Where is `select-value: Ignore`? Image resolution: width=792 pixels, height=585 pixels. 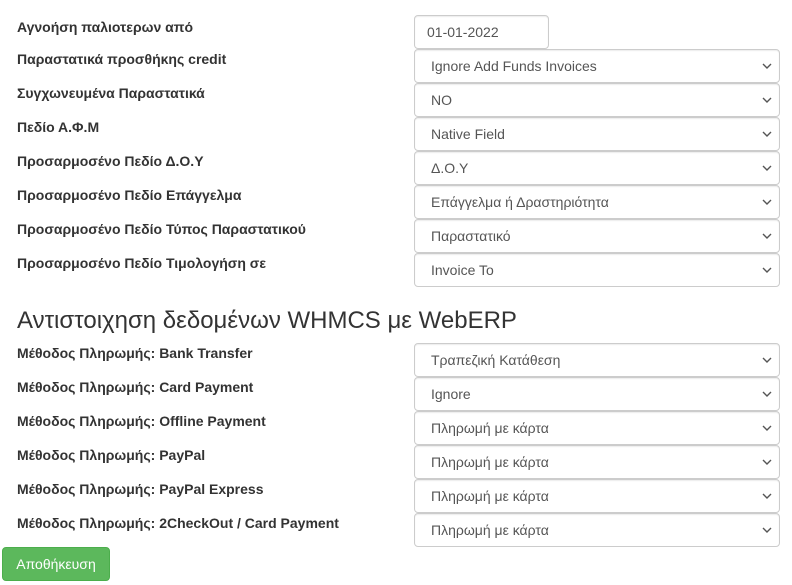
select-value: Ignore is located at coordinates (451, 394).